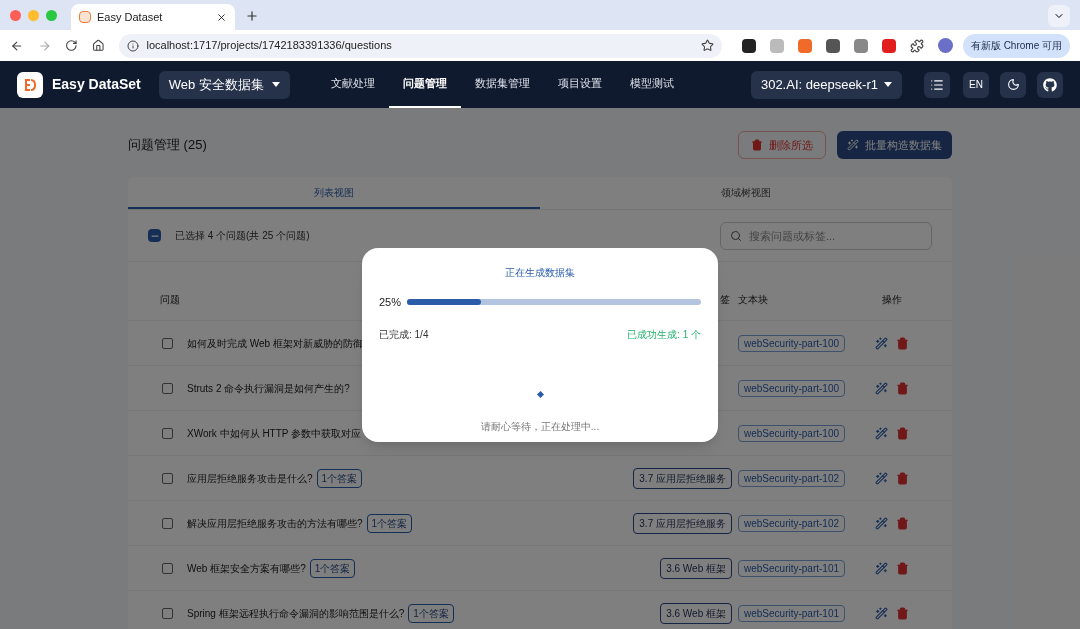  What do you see at coordinates (664, 334) in the screenshot?
I see `success-count: 已成功生成: 1 个` at bounding box center [664, 334].